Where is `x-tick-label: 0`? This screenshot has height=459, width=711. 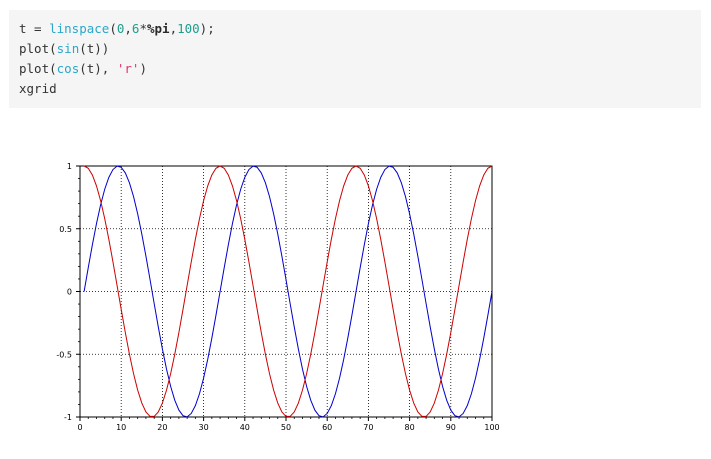
x-tick-label: 0 is located at coordinates (79, 427).